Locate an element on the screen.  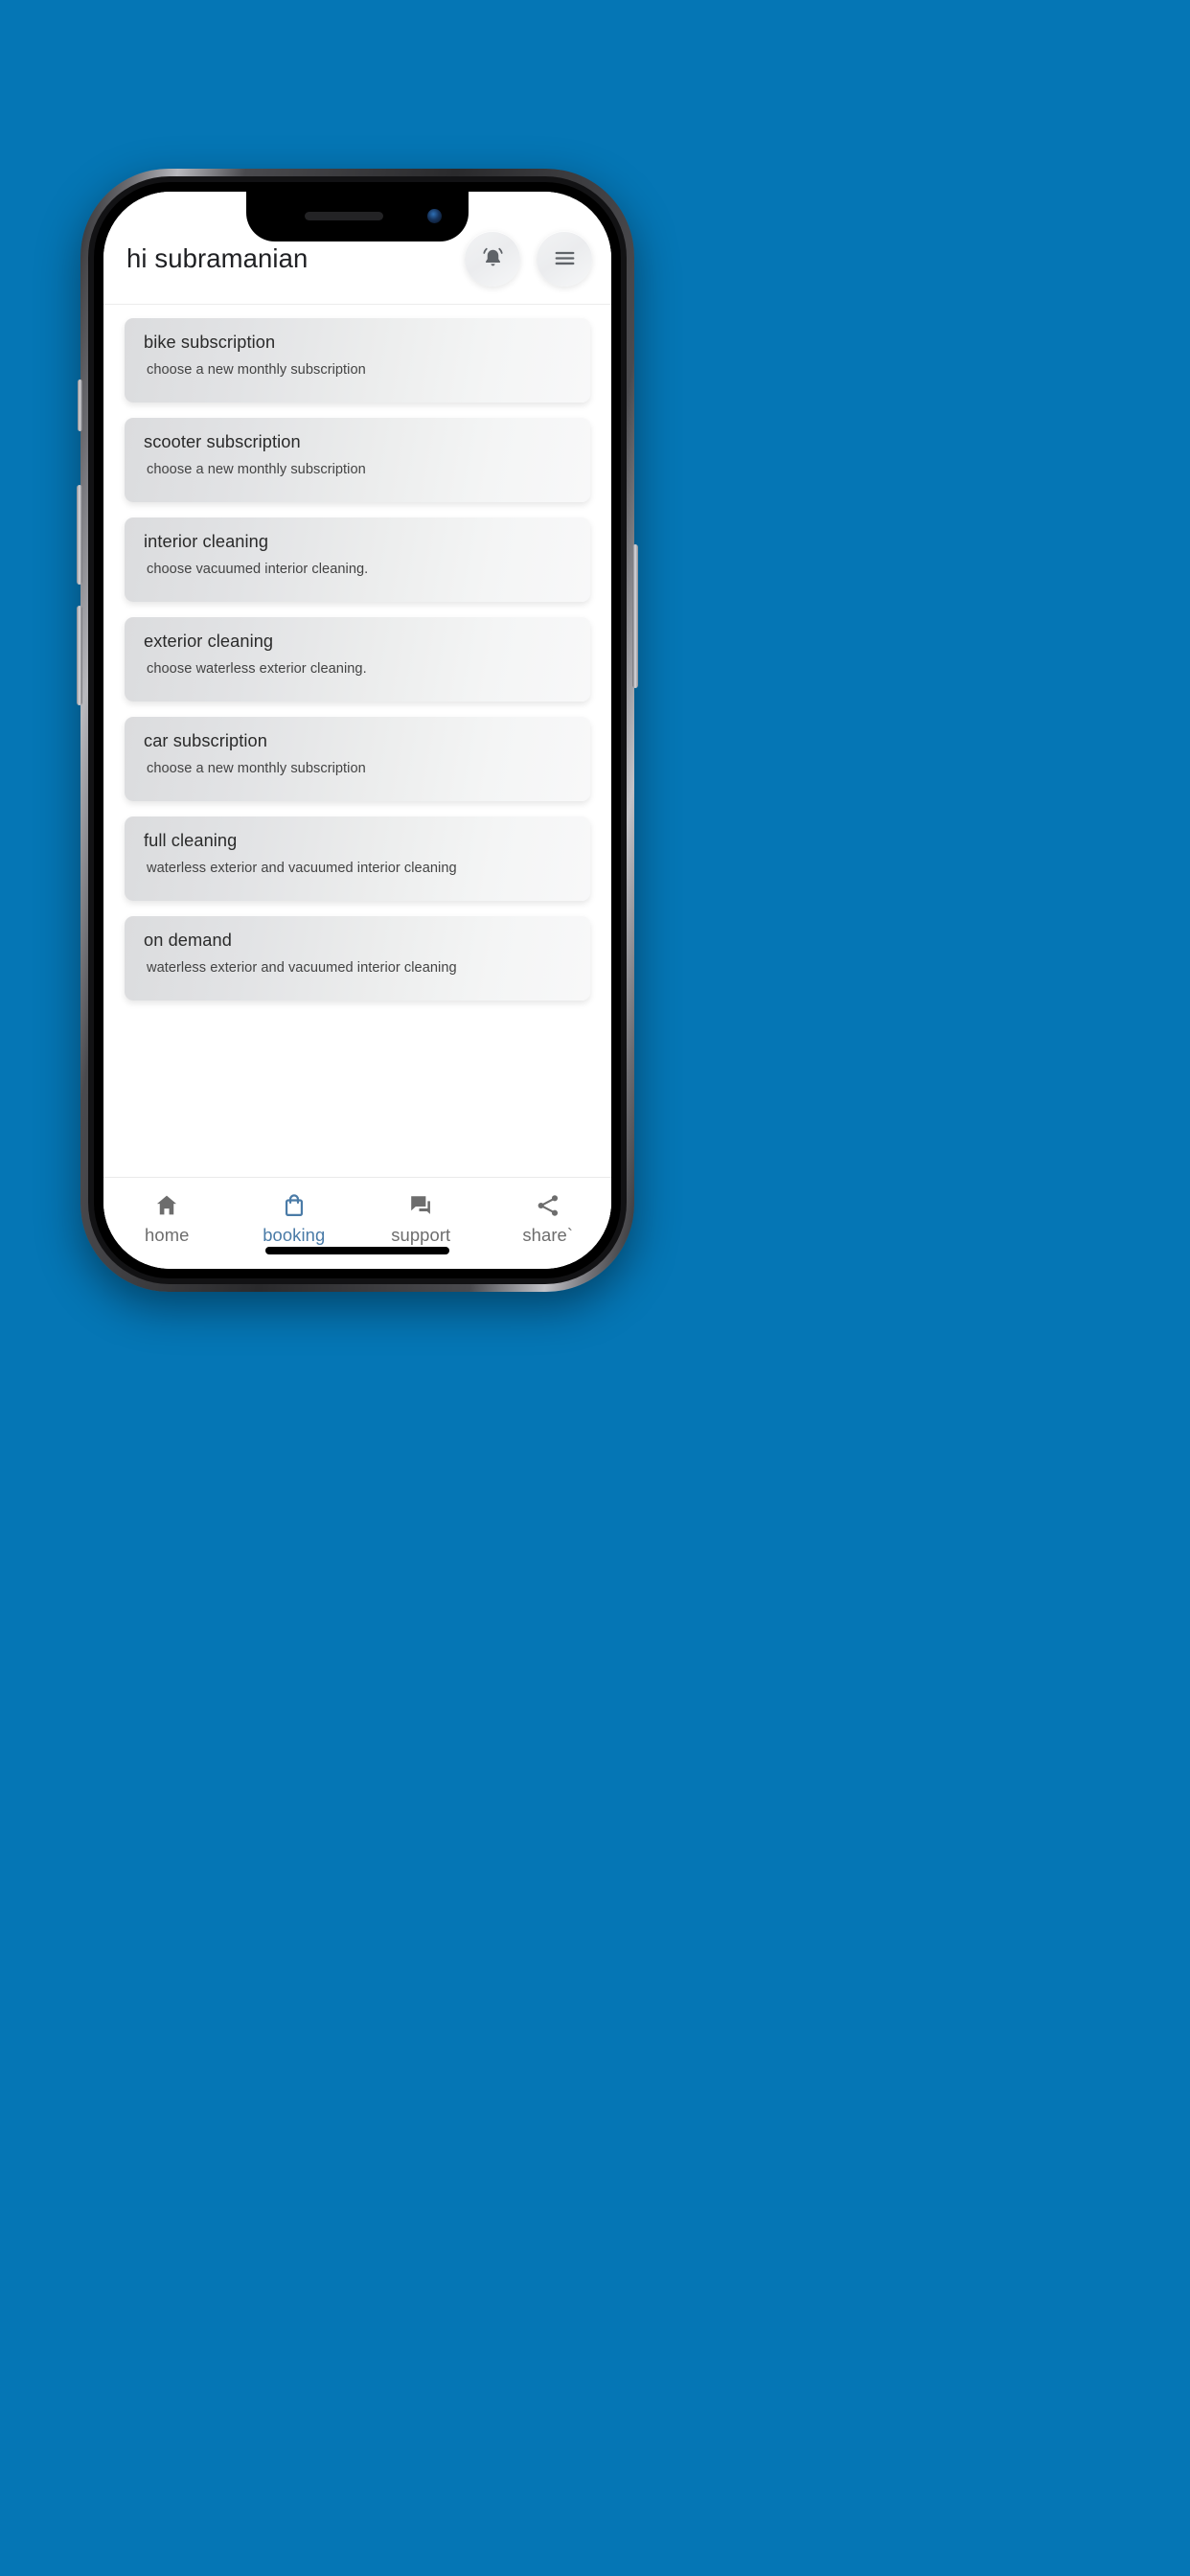
device-notch is located at coordinates (358, 217).